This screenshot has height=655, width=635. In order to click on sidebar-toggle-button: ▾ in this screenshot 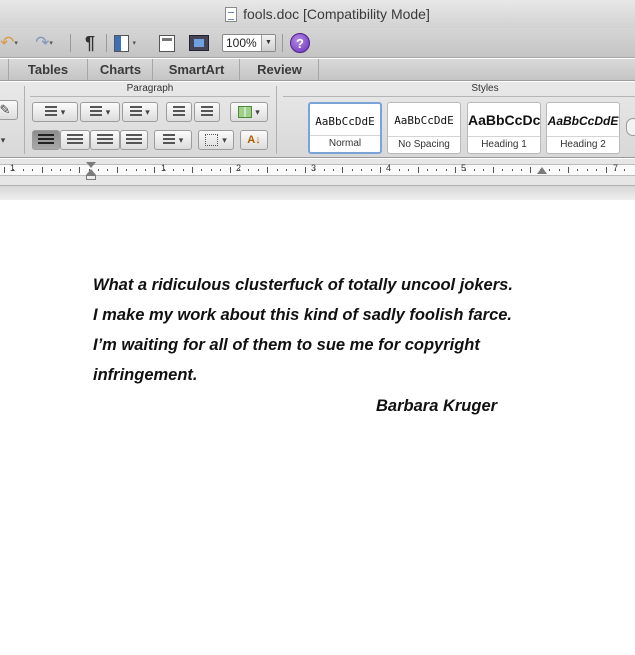, I will do `click(125, 43)`.